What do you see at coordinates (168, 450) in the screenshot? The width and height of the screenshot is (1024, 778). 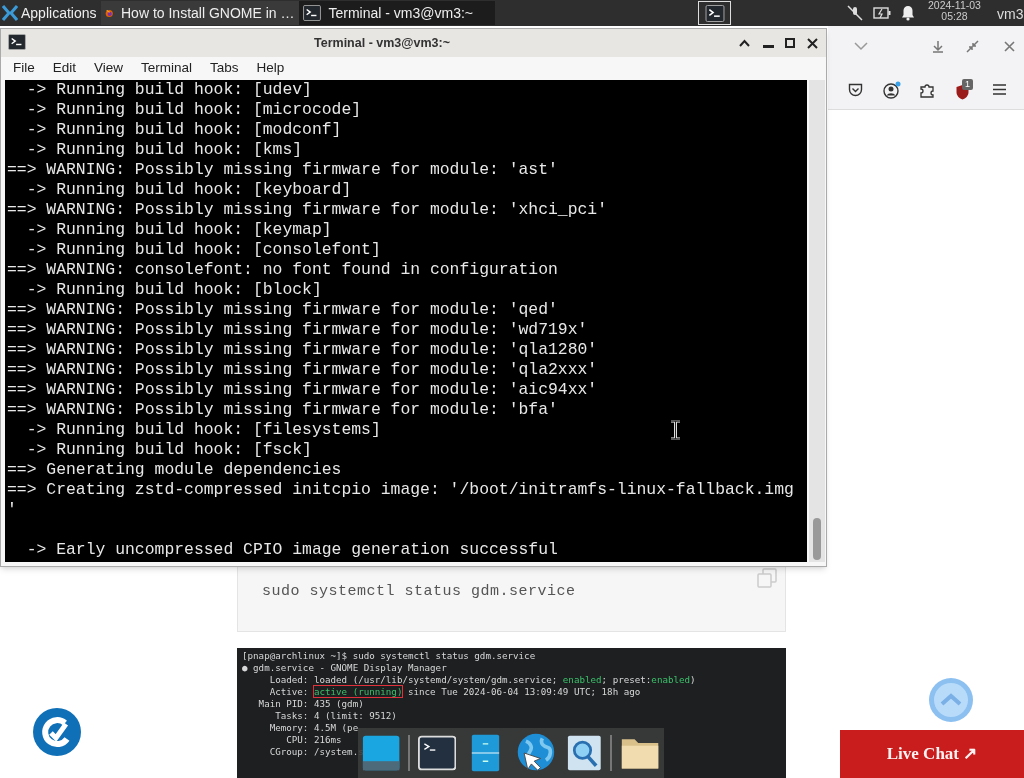 I see `terminal-line: -> Running build hook: [fsck]` at bounding box center [168, 450].